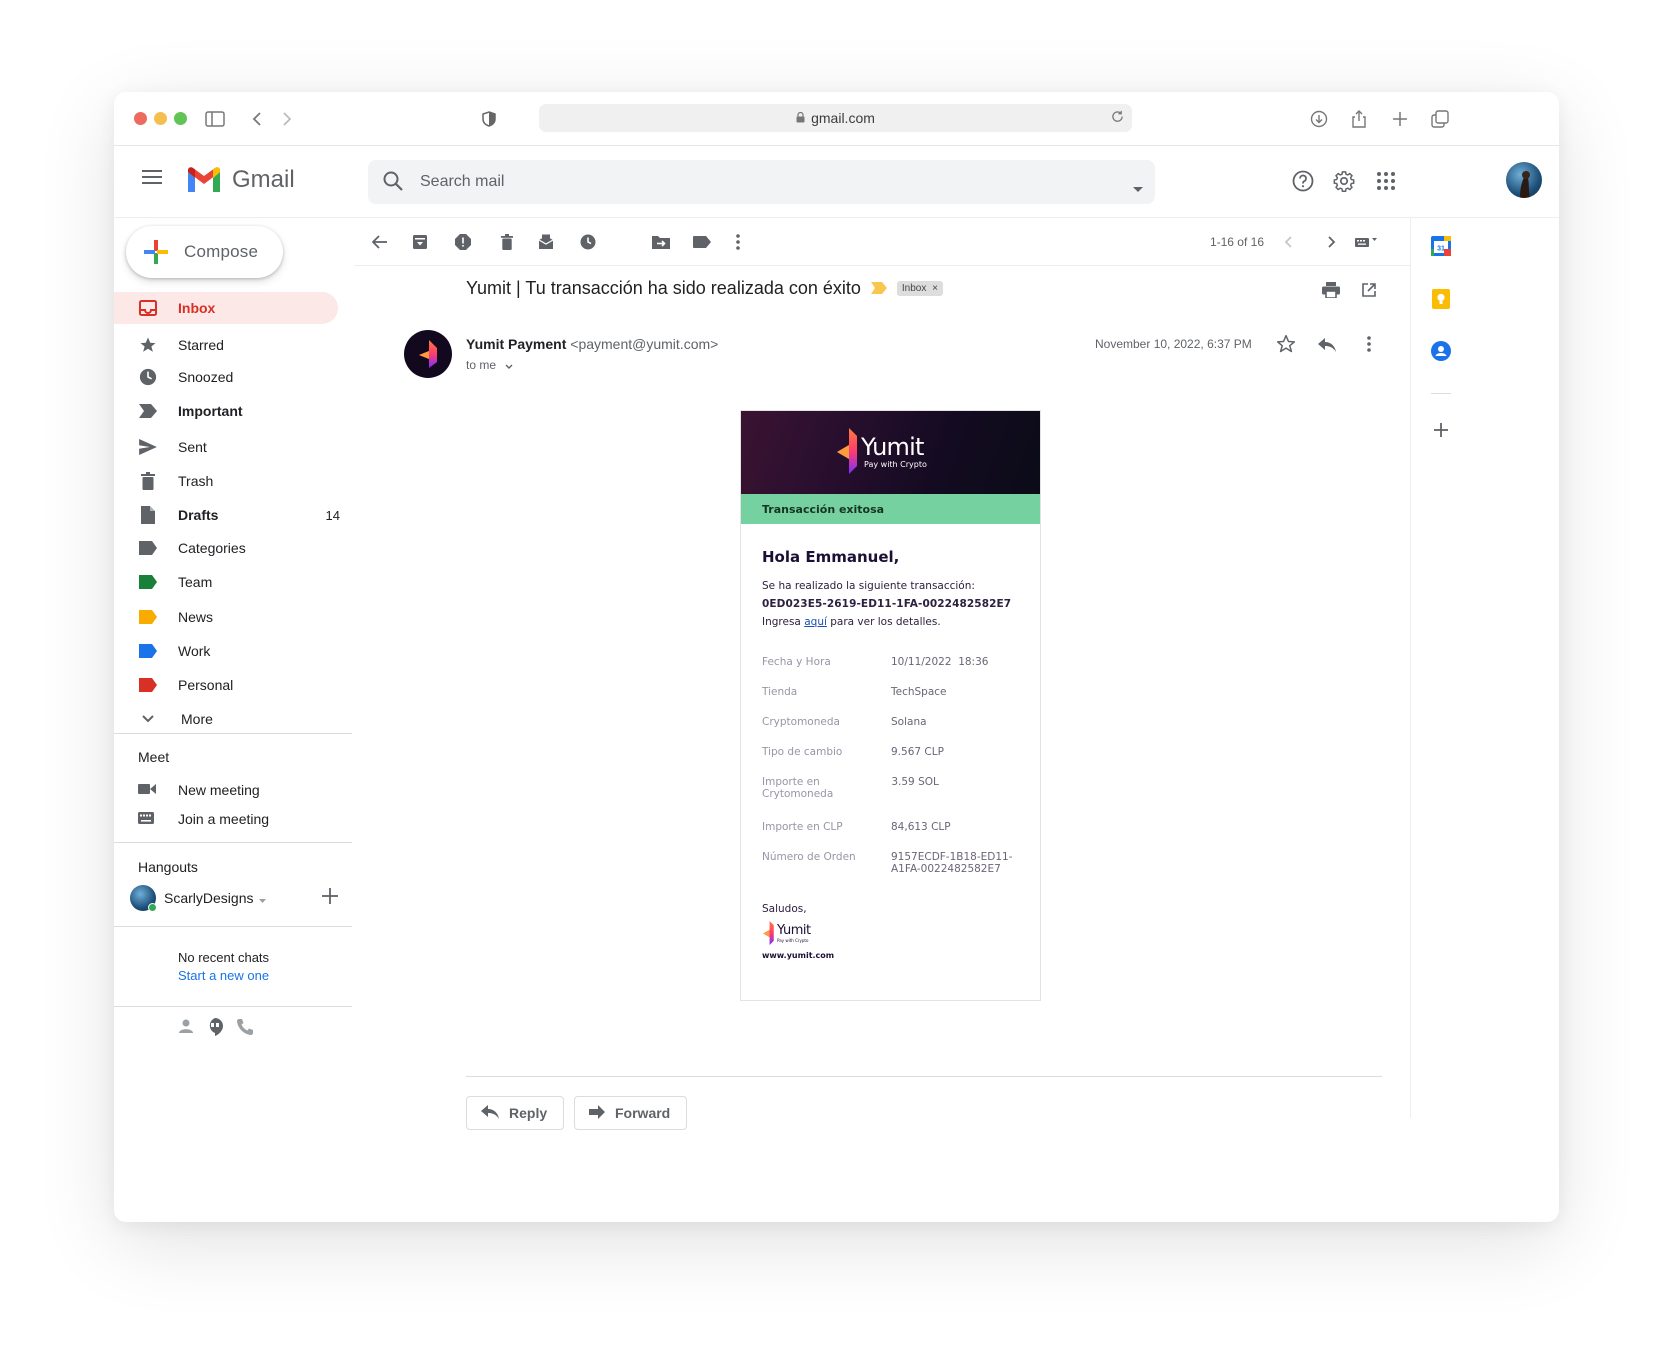  I want to click on row-value: 10/11/2022 18:36, so click(940, 662).